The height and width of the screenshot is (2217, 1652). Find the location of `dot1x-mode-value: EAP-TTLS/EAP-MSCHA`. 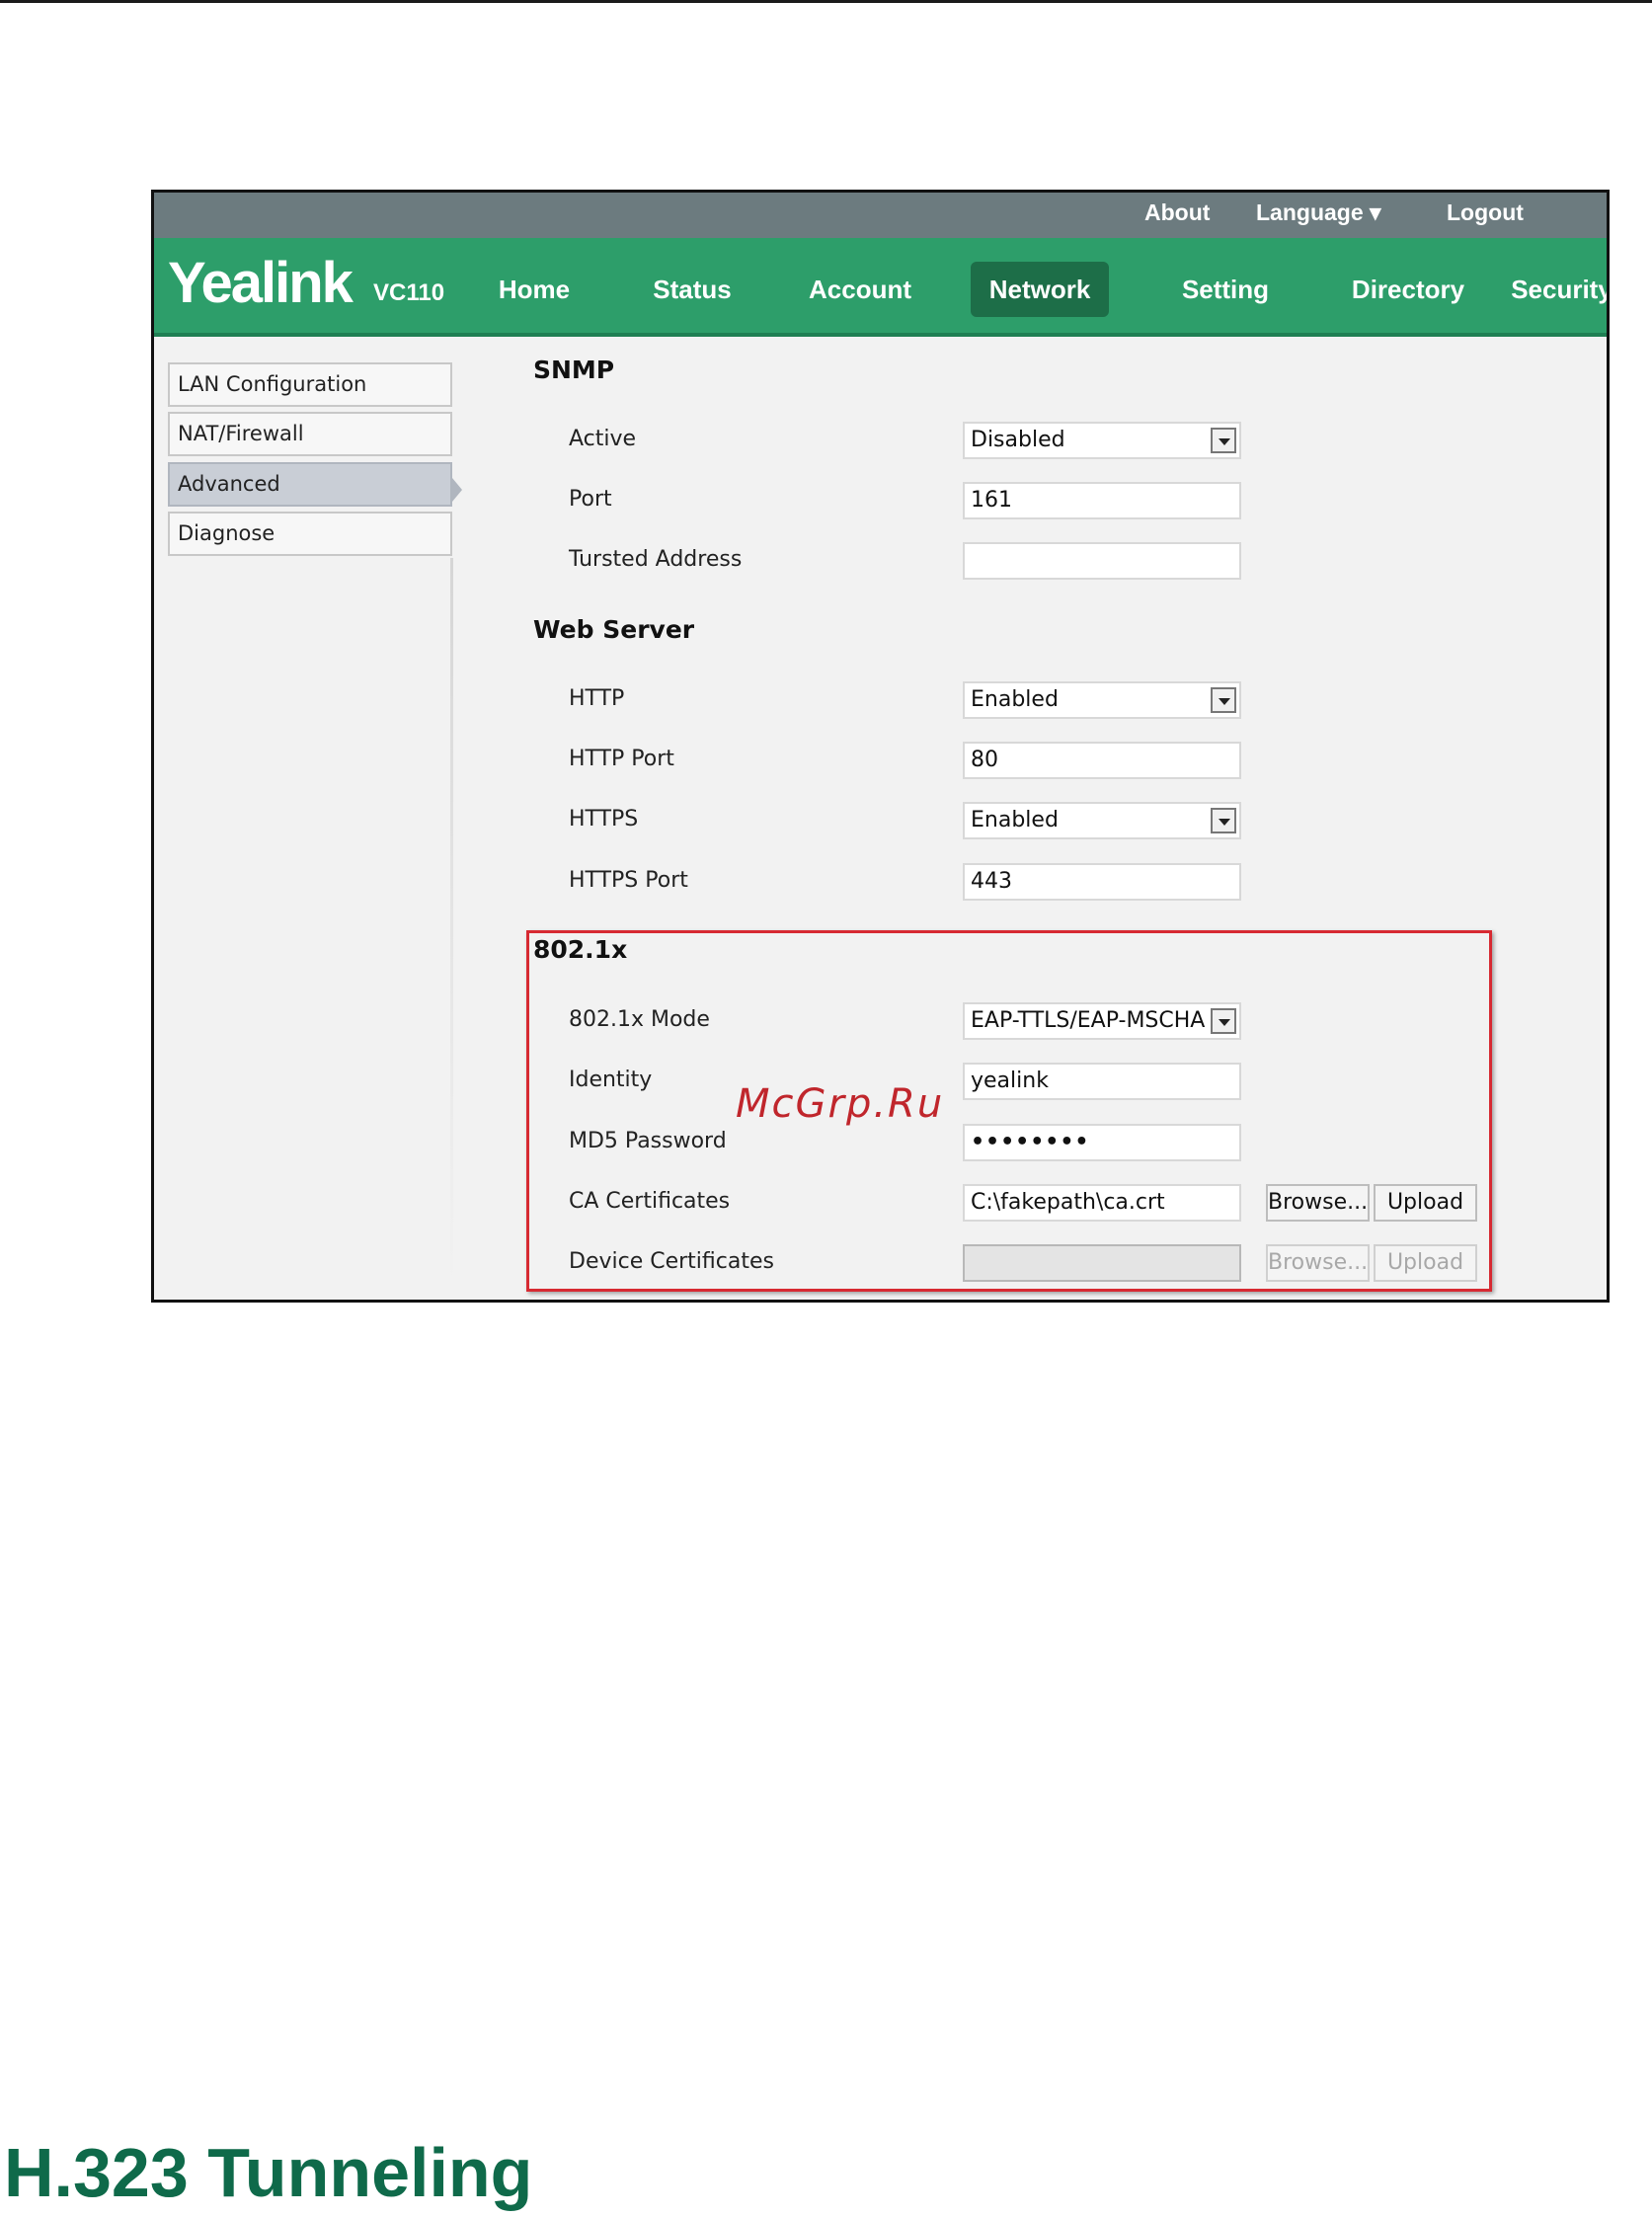

dot1x-mode-value: EAP-TTLS/EAP-MSCHA is located at coordinates (1088, 1020).